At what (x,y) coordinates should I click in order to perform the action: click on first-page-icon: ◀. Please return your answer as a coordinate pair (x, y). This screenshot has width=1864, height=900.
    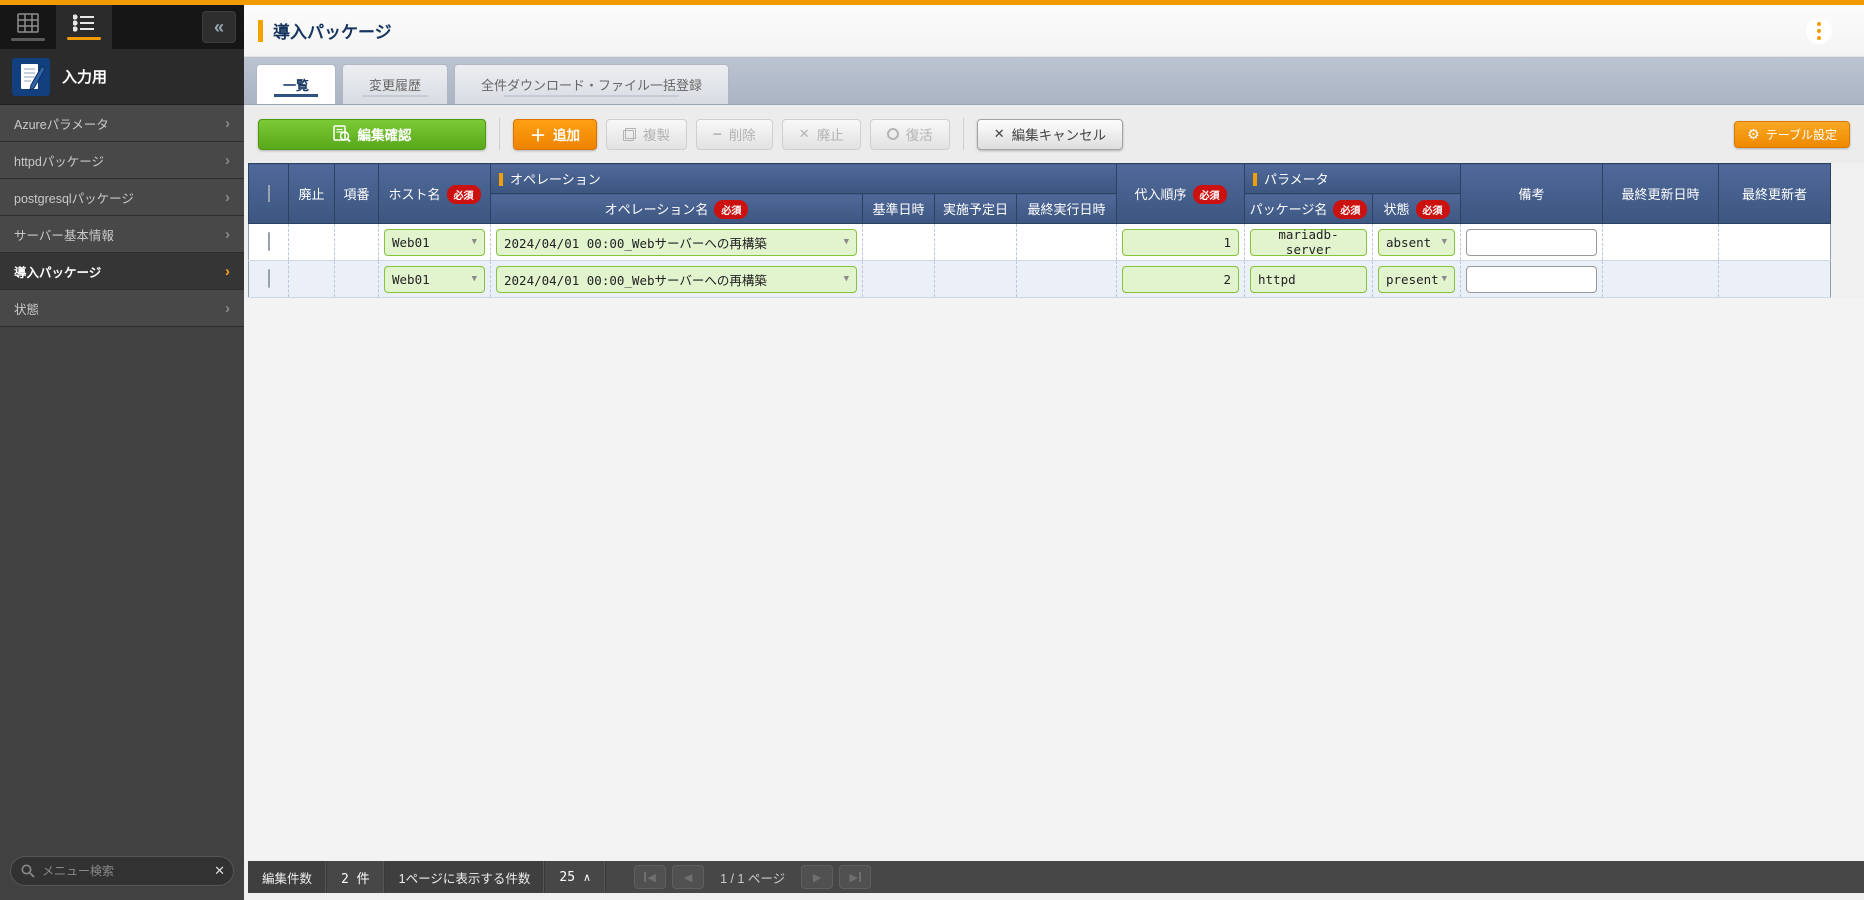
    Looking at the image, I should click on (651, 877).